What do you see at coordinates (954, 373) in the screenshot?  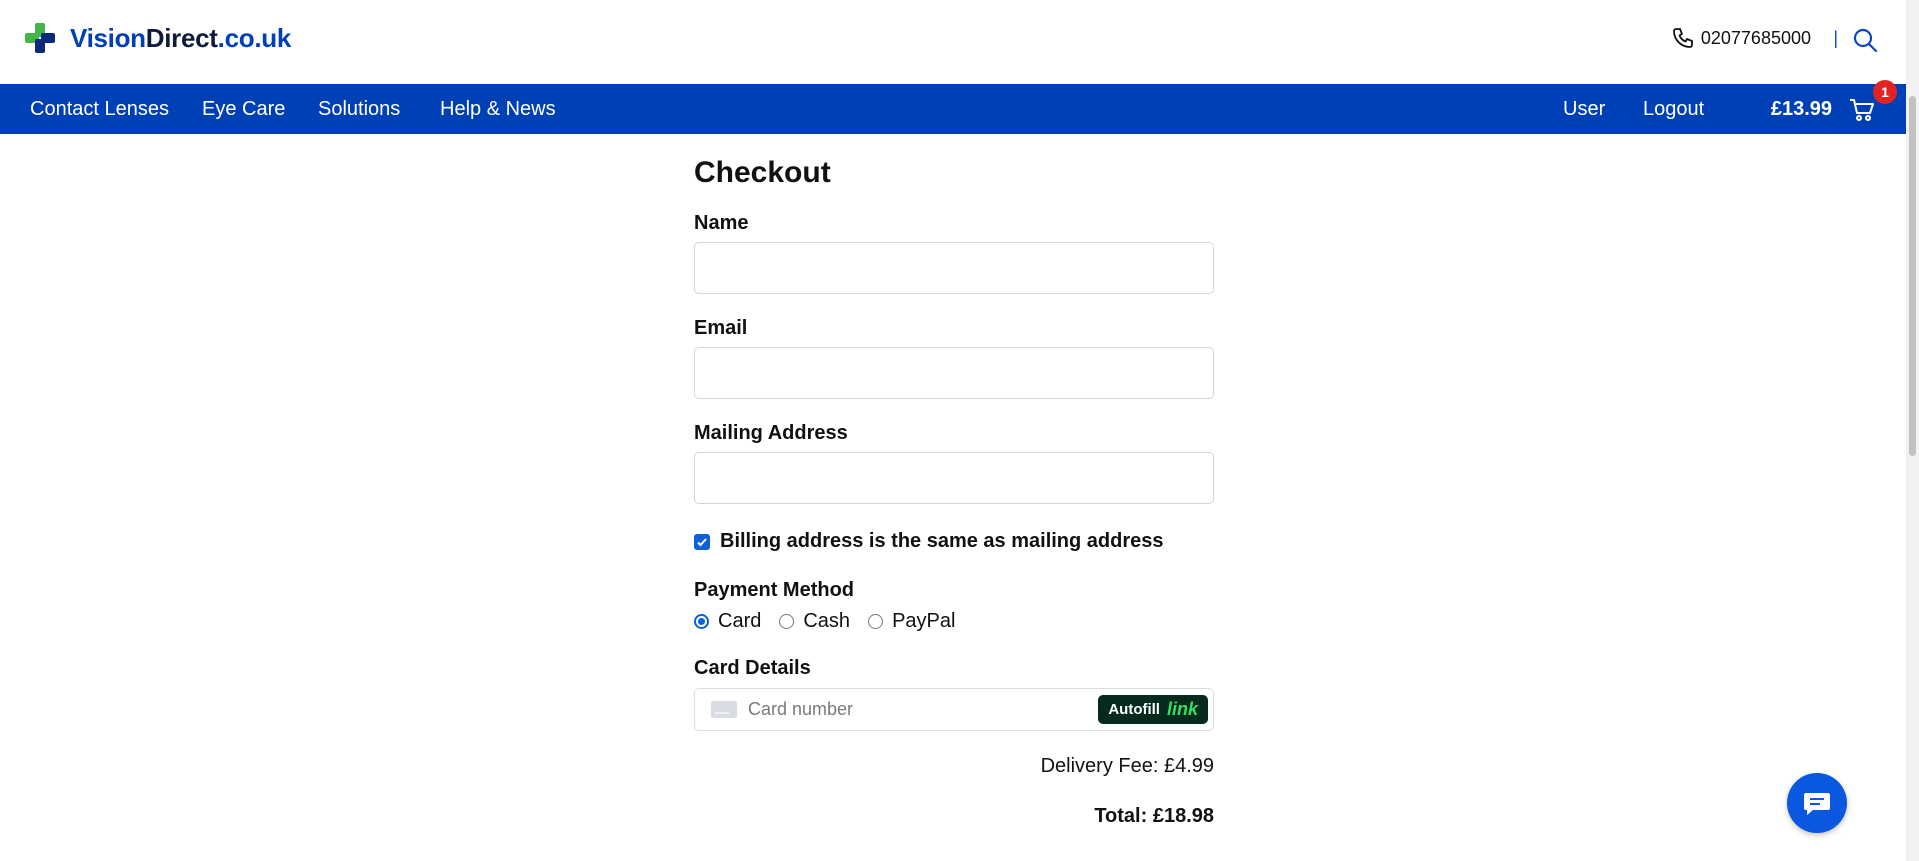 I see `email-field` at bounding box center [954, 373].